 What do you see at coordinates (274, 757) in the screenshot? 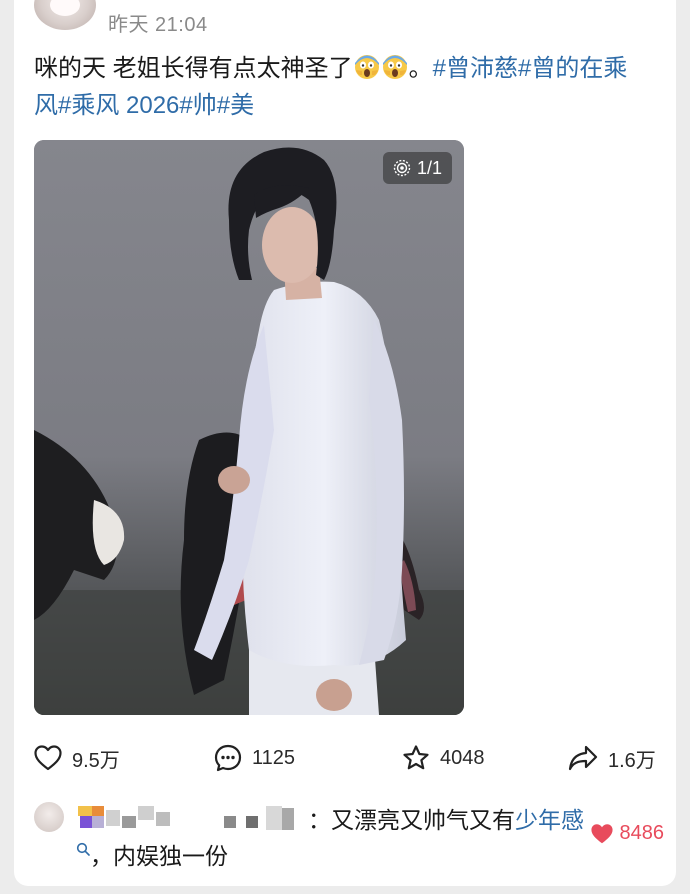
I see `comment-count: 1125` at bounding box center [274, 757].